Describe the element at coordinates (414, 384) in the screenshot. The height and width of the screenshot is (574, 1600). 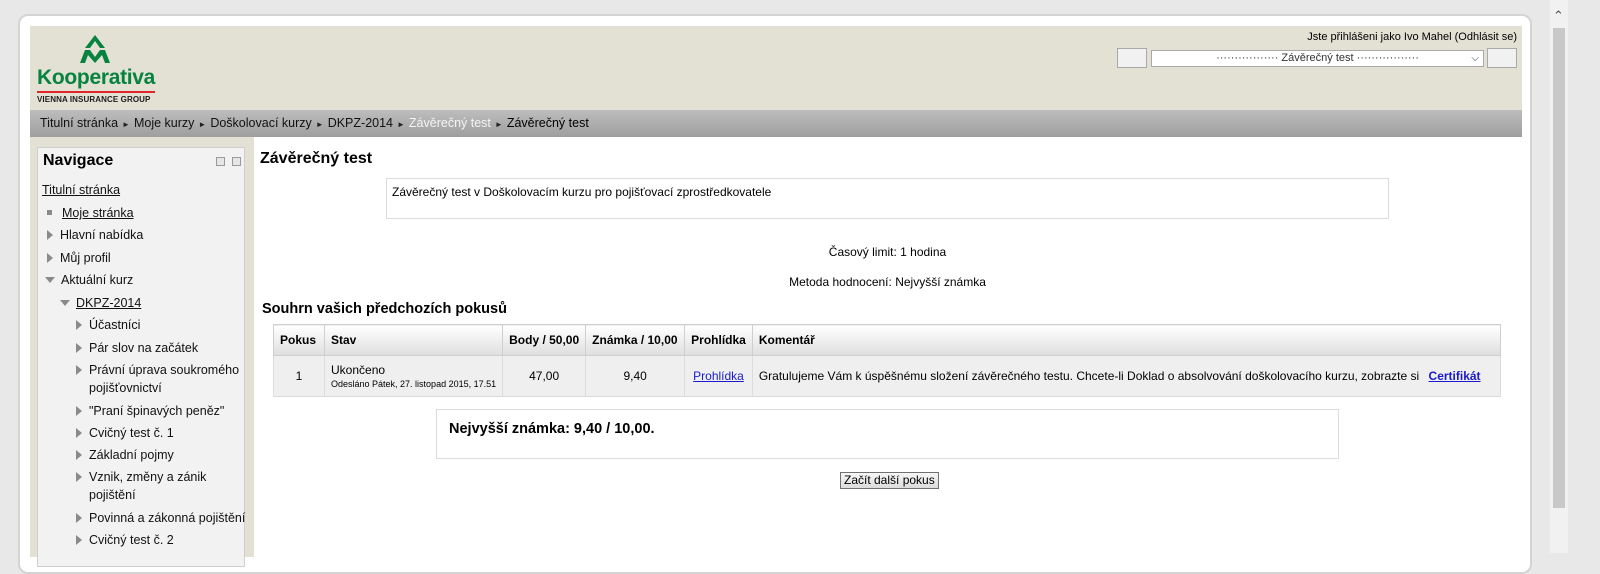
I see `submitted-text: Odesláno Pátek, 27. listopad 2015, 17.51` at that location.